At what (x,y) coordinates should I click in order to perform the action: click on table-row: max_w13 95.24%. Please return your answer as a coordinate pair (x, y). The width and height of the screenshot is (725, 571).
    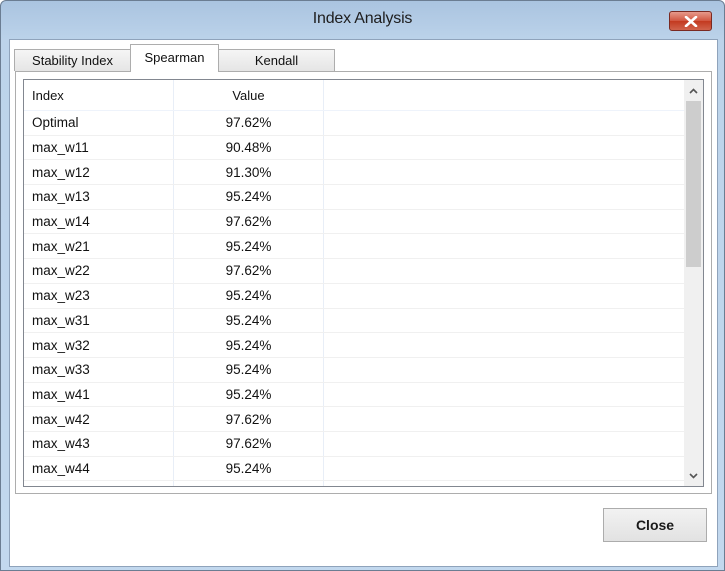
    Looking at the image, I should click on (354, 197).